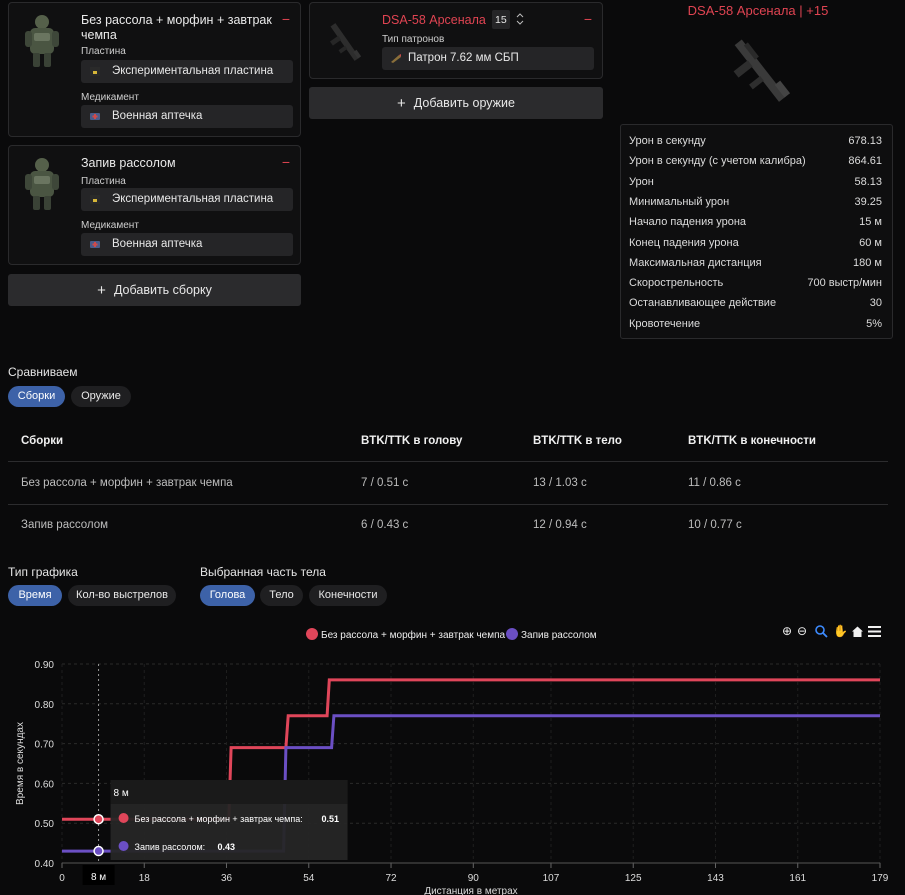 Image resolution: width=905 pixels, height=895 pixels. What do you see at coordinates (227, 878) in the screenshot?
I see `x-tick-label: 36` at bounding box center [227, 878].